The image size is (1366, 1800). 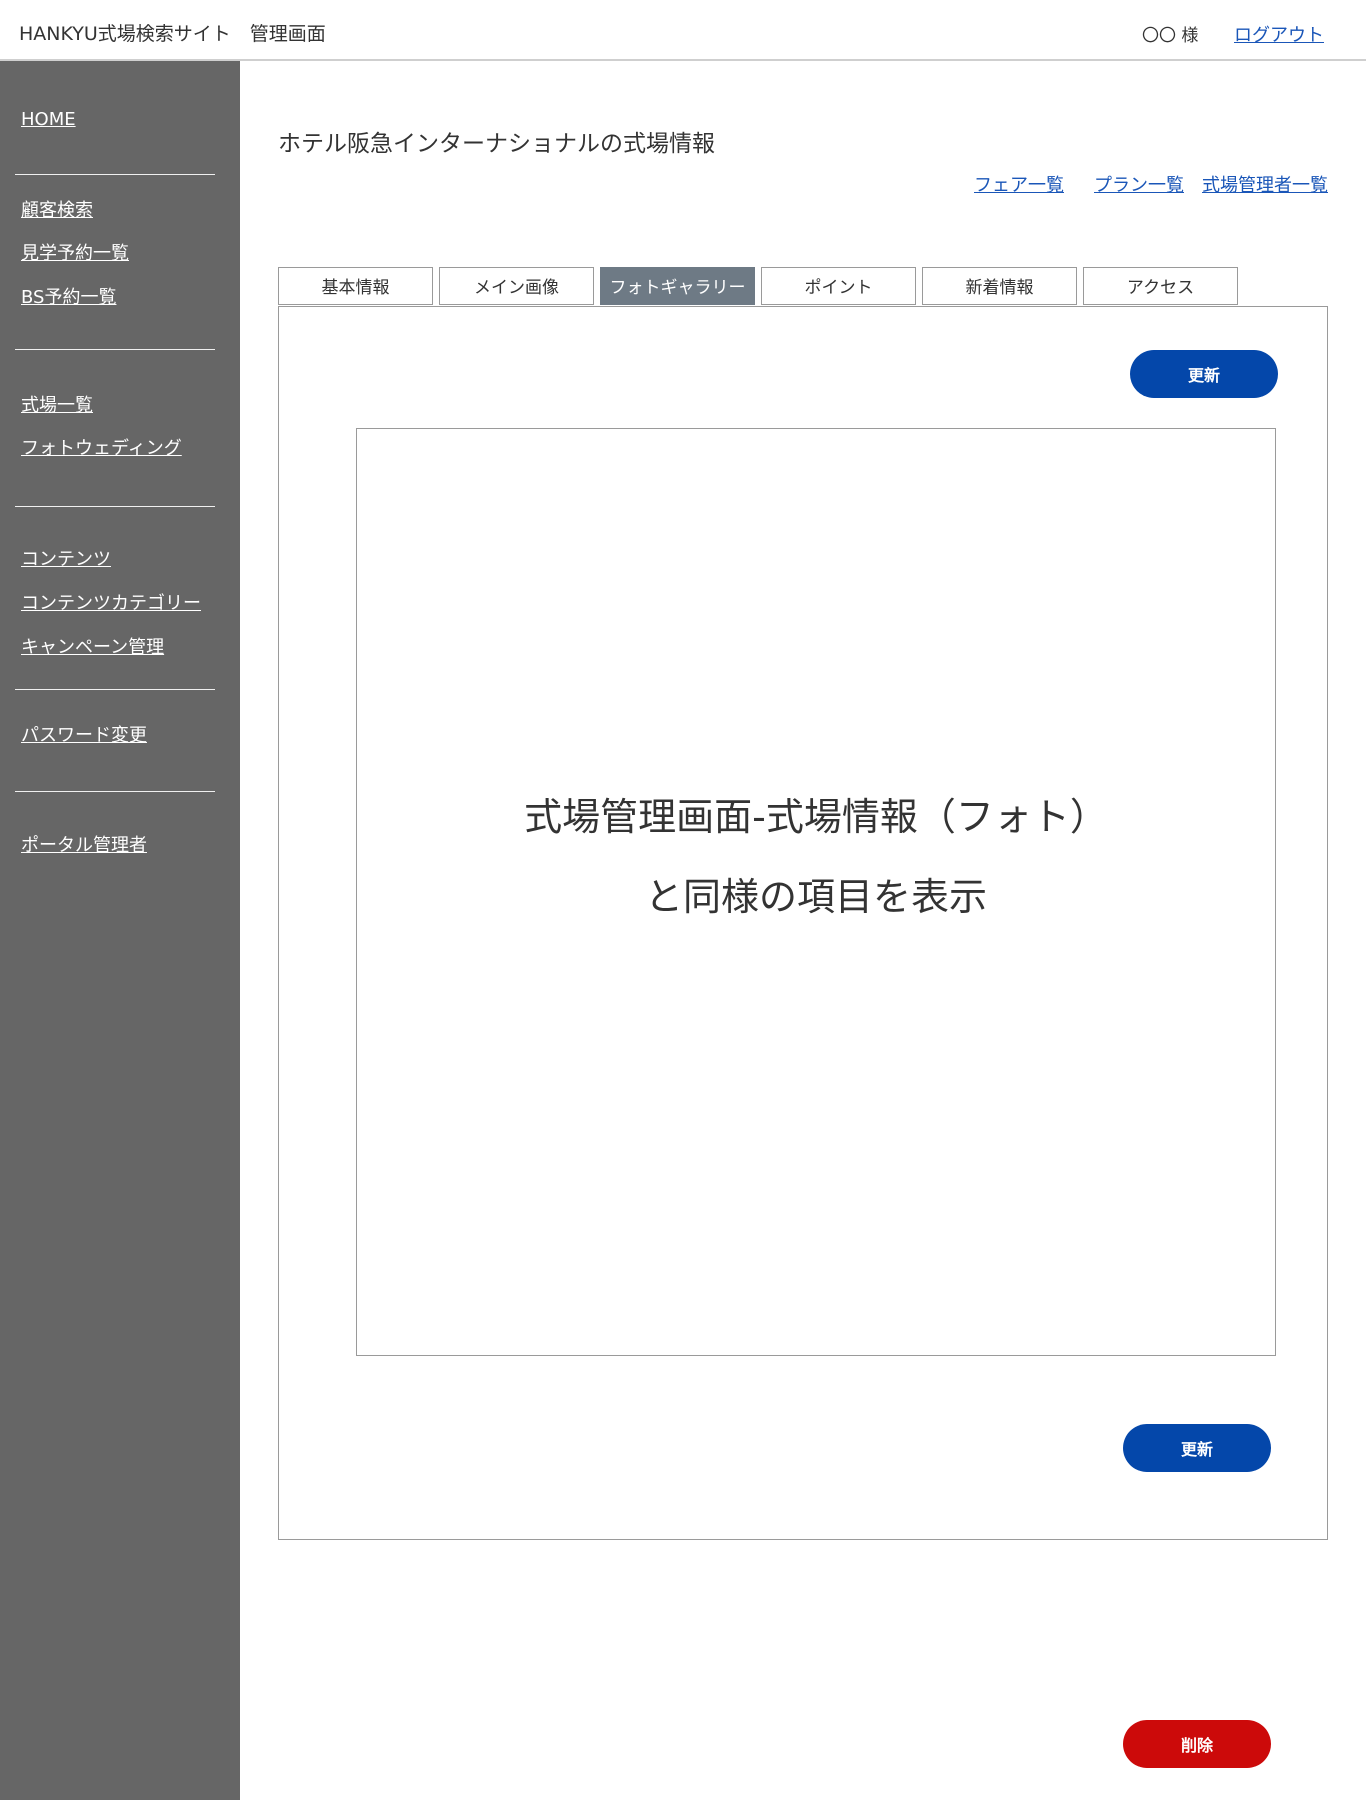 What do you see at coordinates (66, 558) in the screenshot?
I see `sidebar-item-contents: コンテンツ` at bounding box center [66, 558].